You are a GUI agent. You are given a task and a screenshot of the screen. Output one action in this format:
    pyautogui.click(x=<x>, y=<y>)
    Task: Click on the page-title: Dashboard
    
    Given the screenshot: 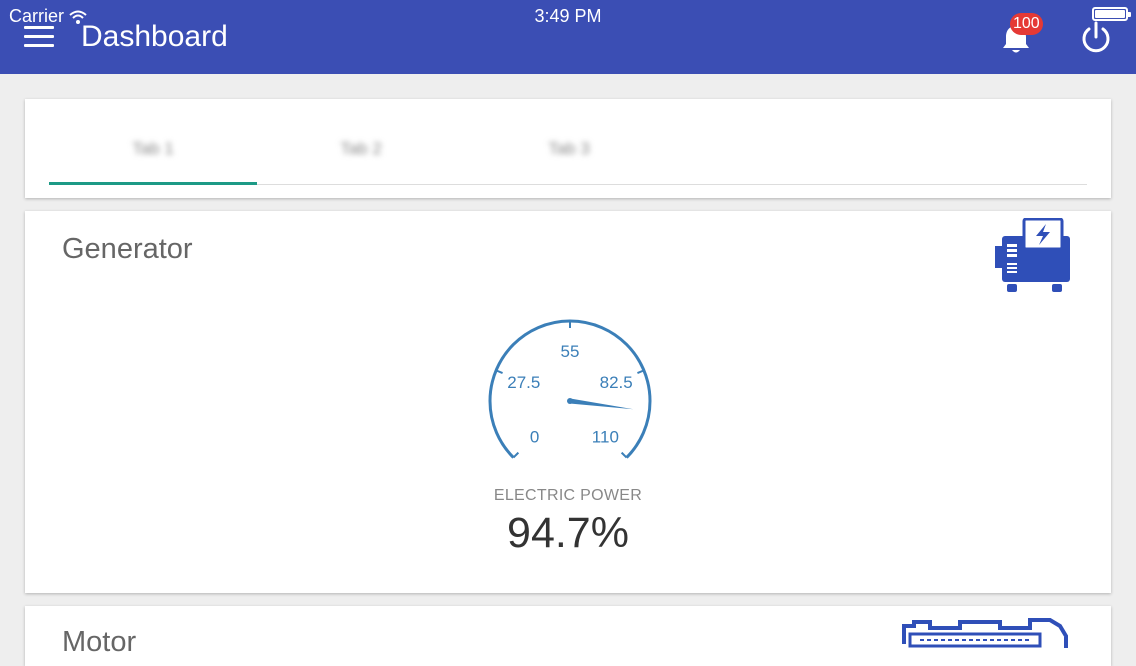 What is the action you would take?
    pyautogui.click(x=154, y=36)
    